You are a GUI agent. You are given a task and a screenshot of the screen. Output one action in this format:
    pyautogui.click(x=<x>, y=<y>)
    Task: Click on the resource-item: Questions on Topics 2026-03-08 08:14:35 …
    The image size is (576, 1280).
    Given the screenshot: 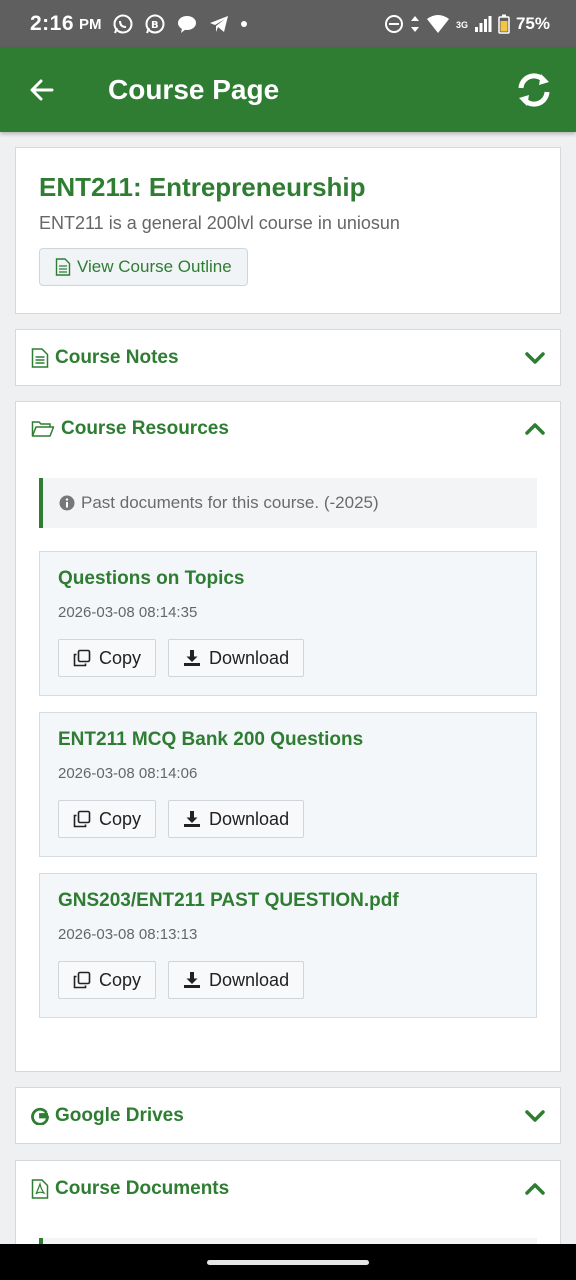 What is the action you would take?
    pyautogui.click(x=288, y=623)
    